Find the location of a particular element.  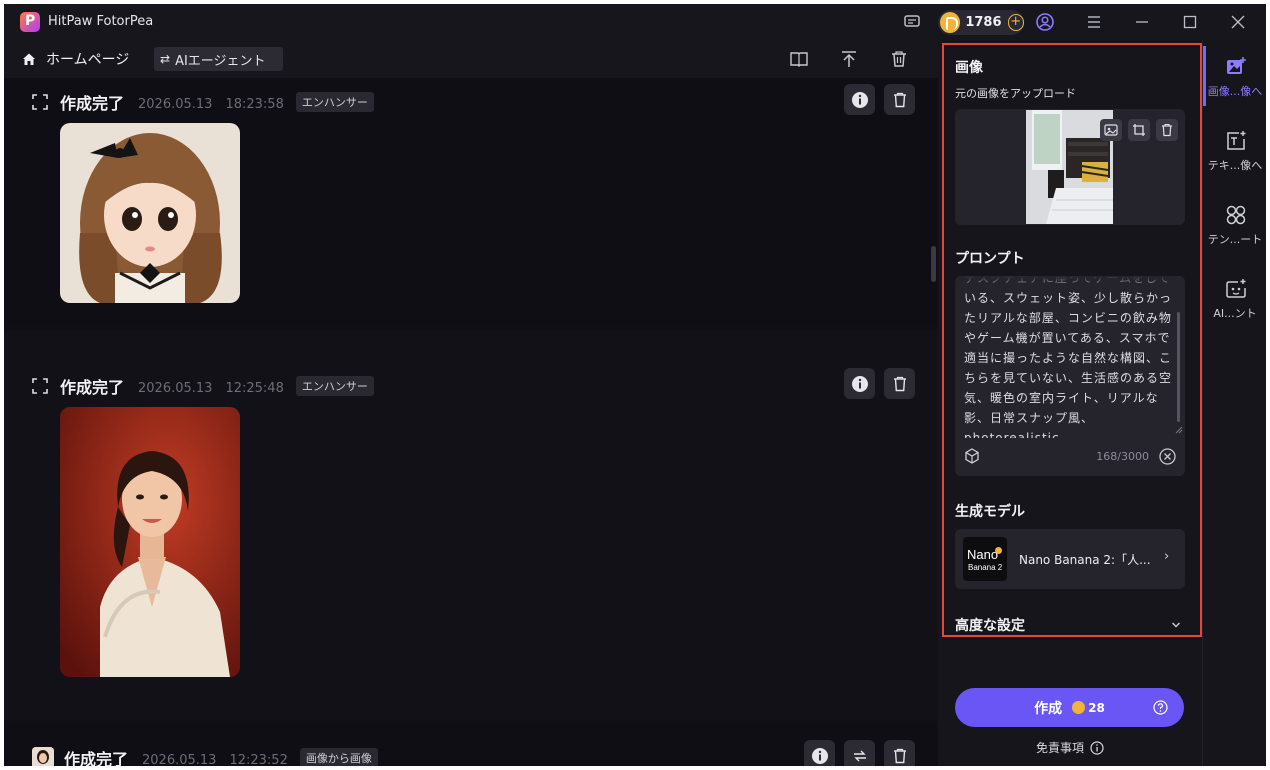

text-image-icon is located at coordinates (1236, 140).